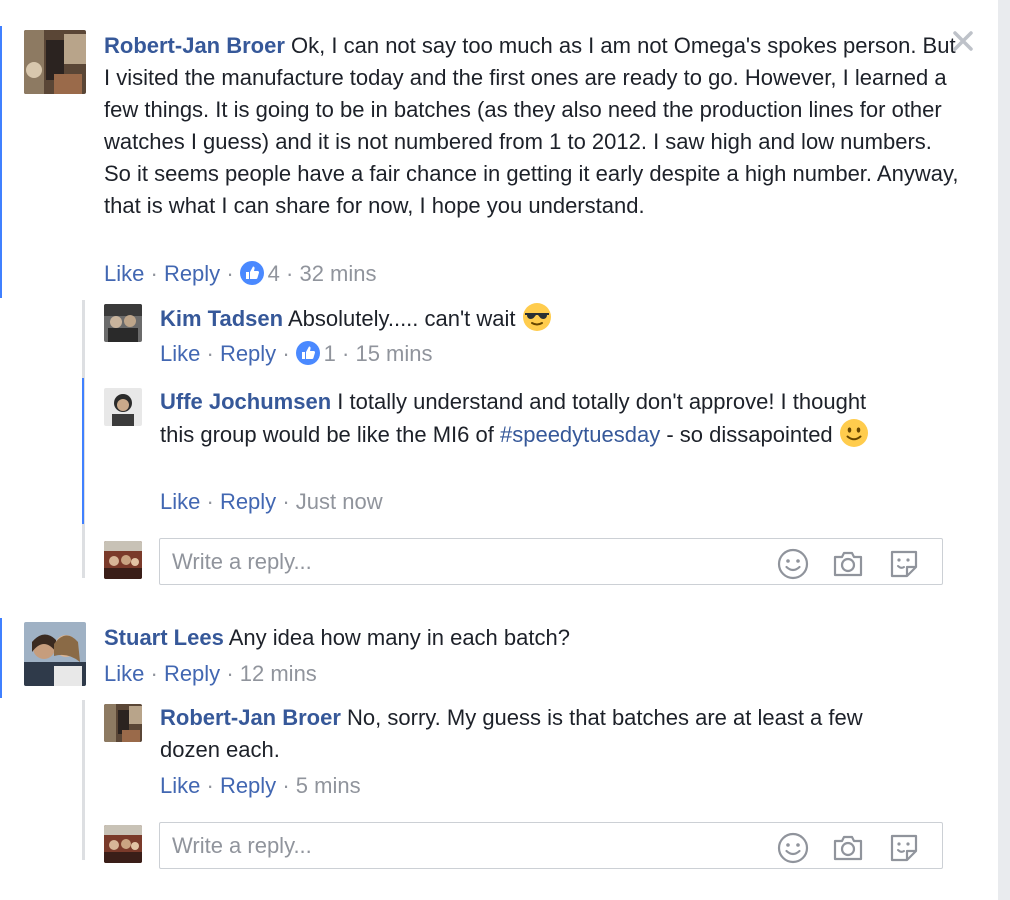 The width and height of the screenshot is (1010, 900). What do you see at coordinates (537, 317) in the screenshot?
I see `sunglasses-emoji-icon` at bounding box center [537, 317].